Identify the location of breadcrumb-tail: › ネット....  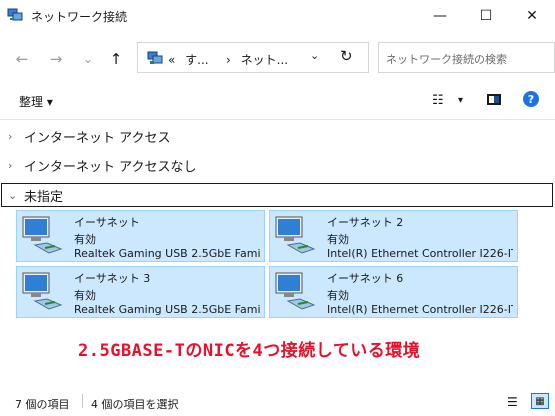
(257, 59).